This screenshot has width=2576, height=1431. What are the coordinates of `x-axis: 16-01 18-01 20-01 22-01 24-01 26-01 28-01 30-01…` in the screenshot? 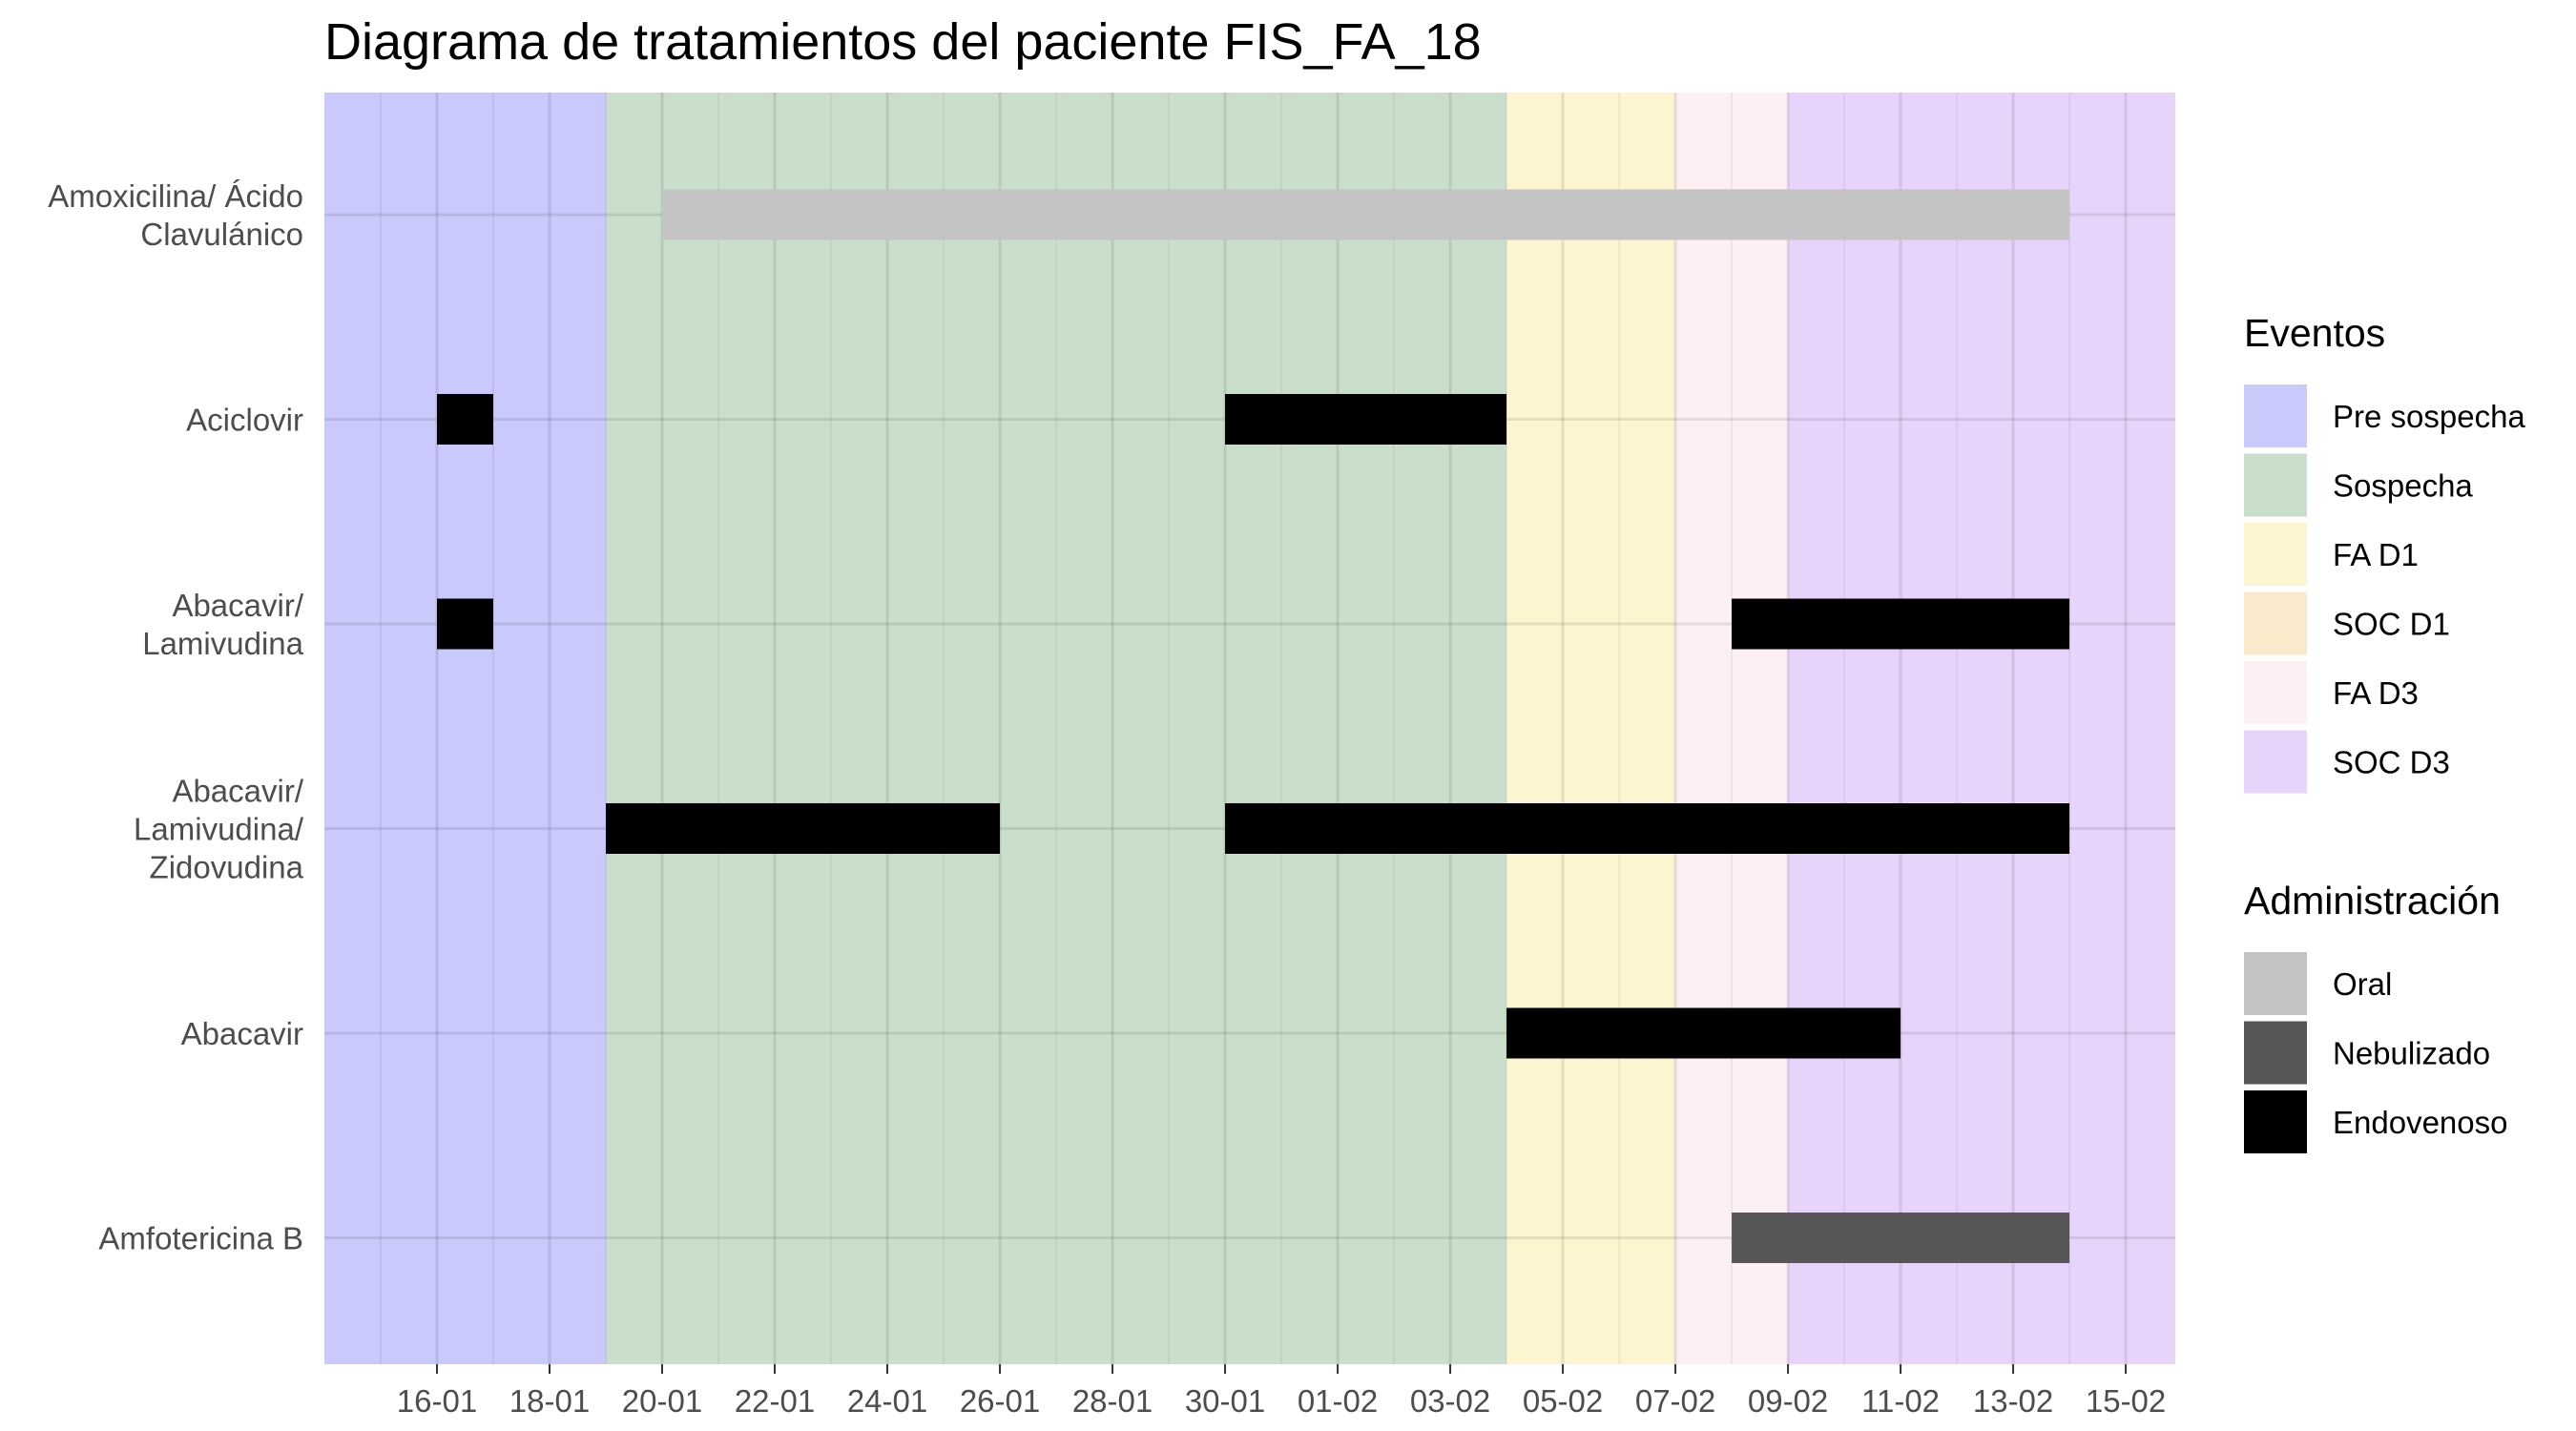 It's located at (1281, 1391).